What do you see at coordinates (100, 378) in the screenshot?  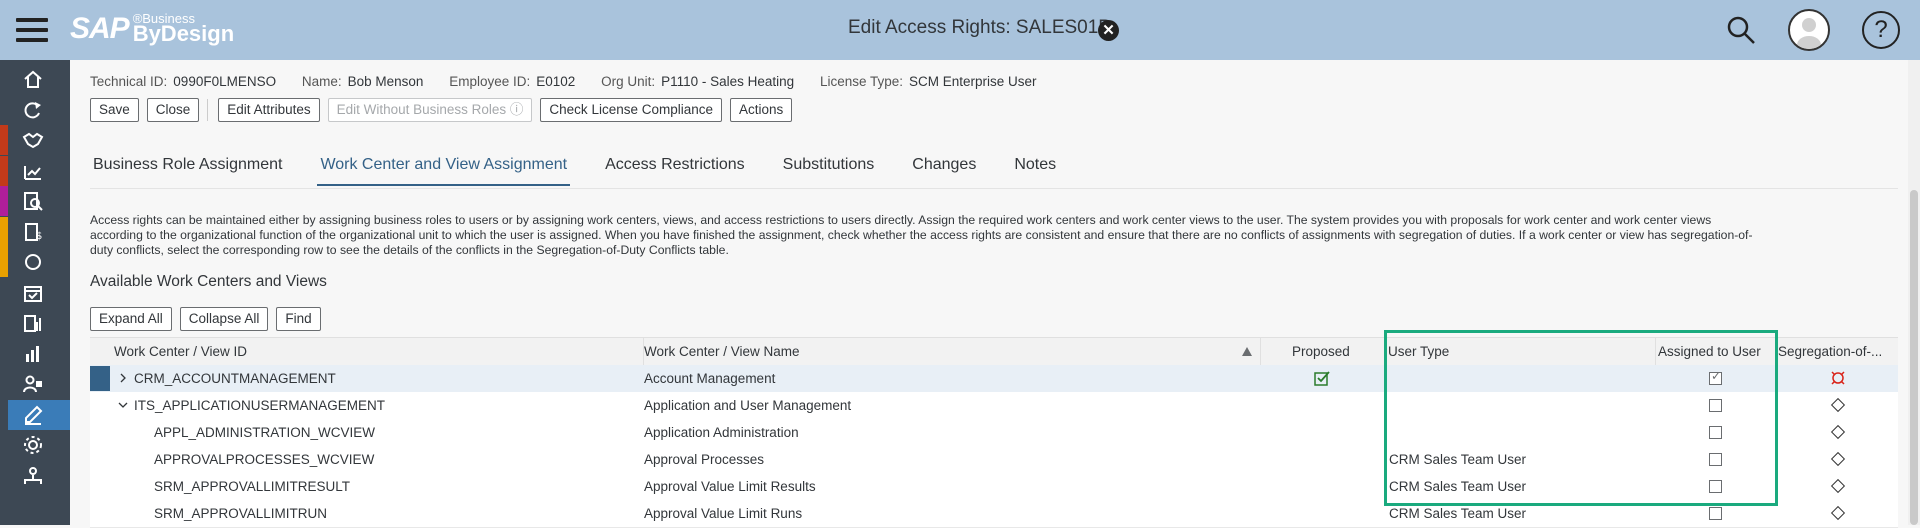 I see `row-selector` at bounding box center [100, 378].